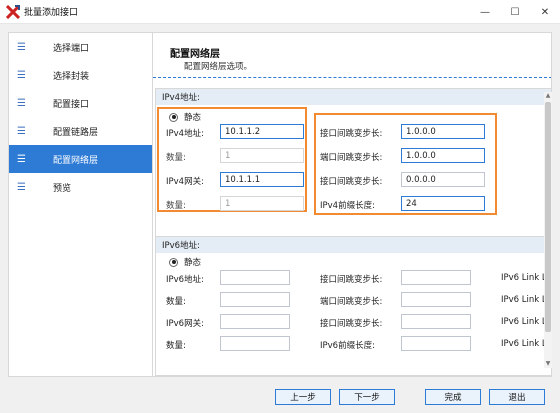 The width and height of the screenshot is (560, 413). Describe the element at coordinates (548, 364) in the screenshot. I see `scroll-down-arrow-icon: ▼` at that location.